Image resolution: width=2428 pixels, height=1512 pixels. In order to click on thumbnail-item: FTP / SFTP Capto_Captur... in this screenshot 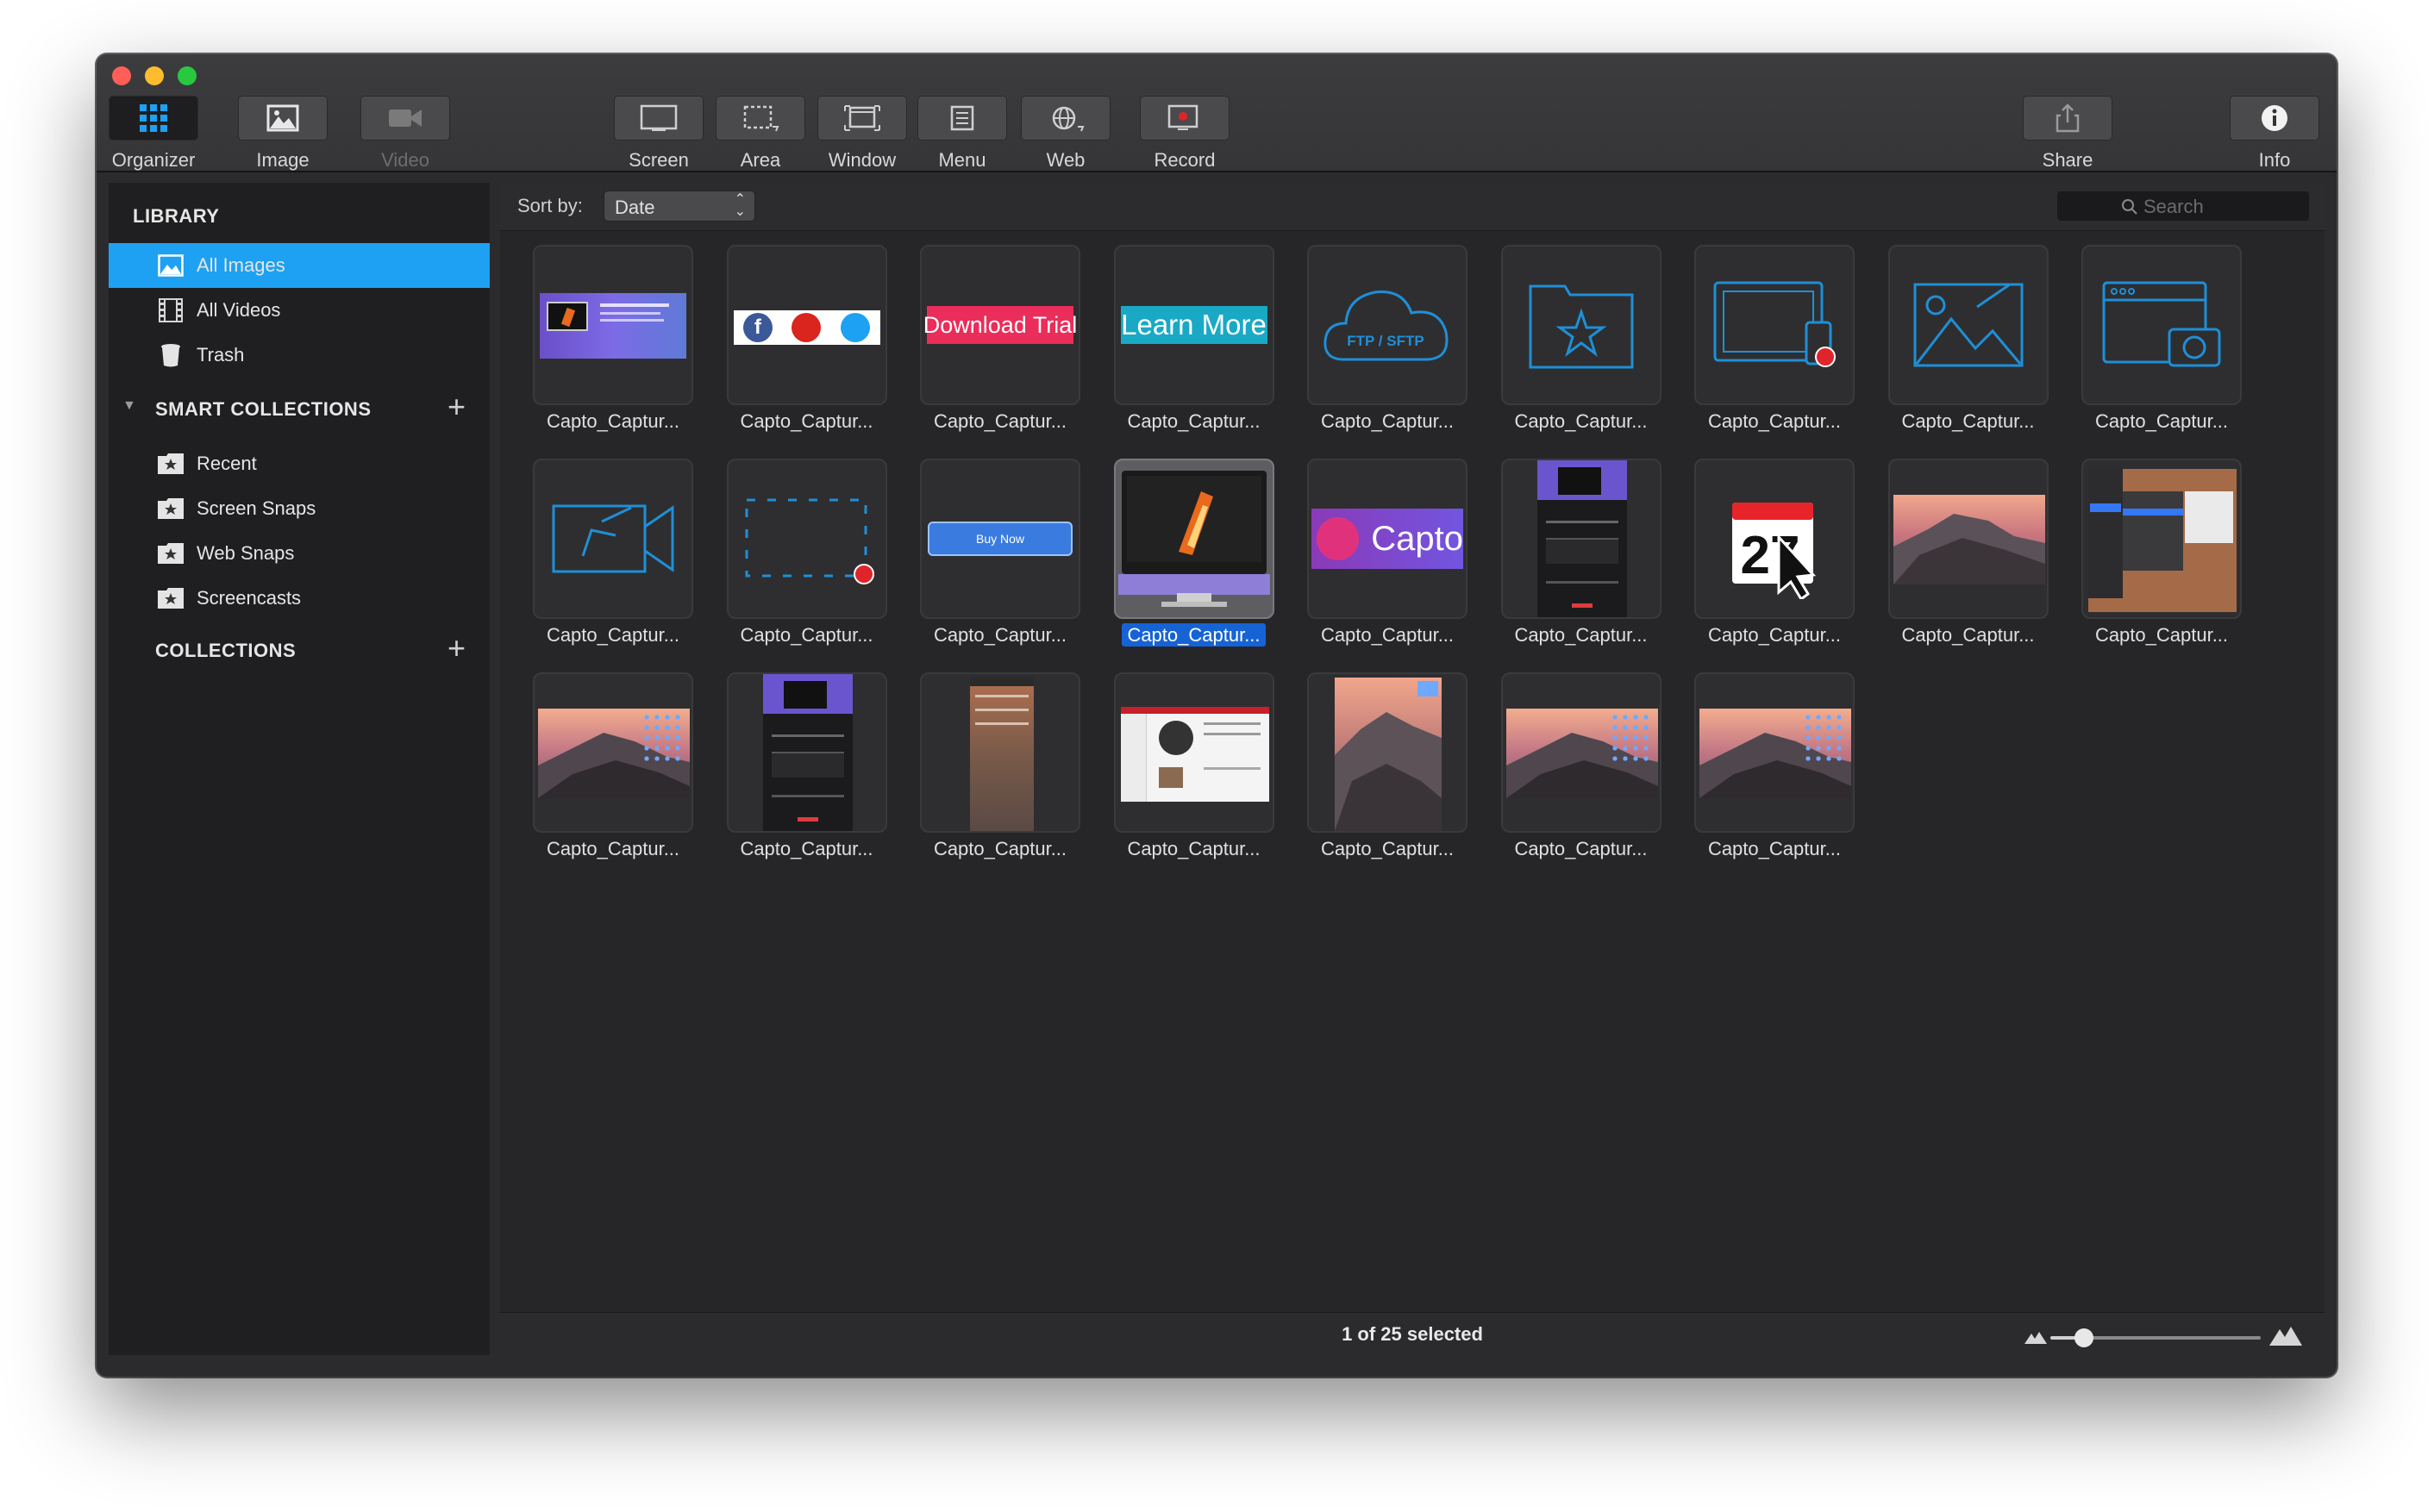, I will do `click(1387, 338)`.